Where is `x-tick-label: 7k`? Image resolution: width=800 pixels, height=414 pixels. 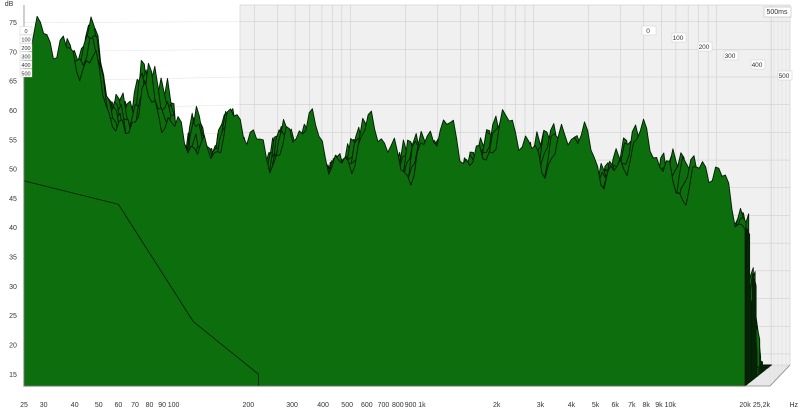 x-tick-label: 7k is located at coordinates (632, 405).